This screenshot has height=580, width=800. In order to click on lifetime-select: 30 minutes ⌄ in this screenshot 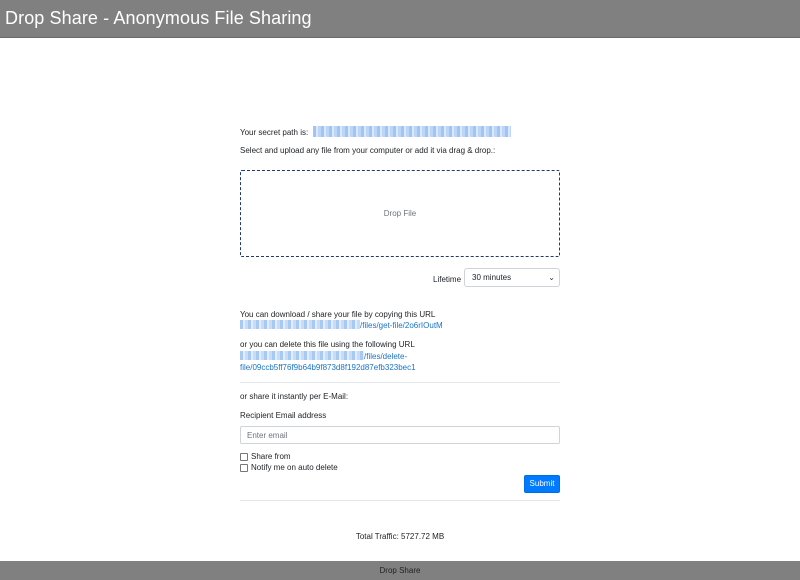, I will do `click(512, 277)`.